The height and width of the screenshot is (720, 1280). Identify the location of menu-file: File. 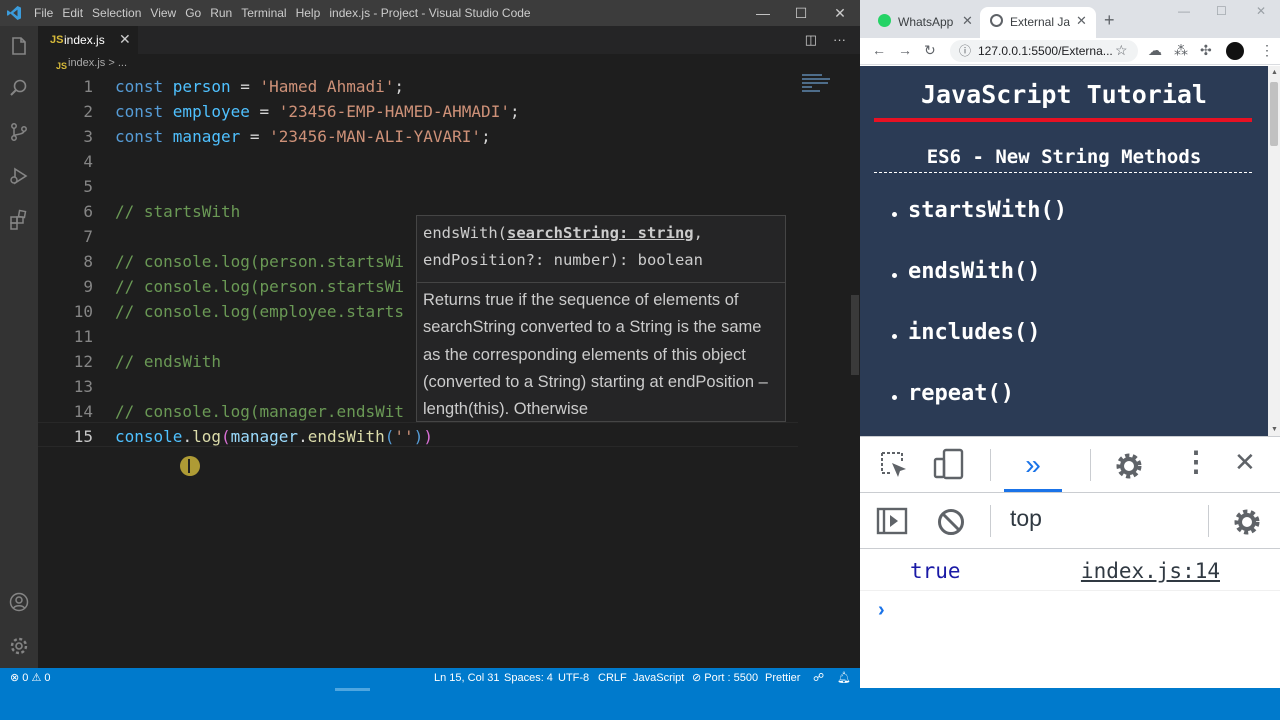
(47, 13).